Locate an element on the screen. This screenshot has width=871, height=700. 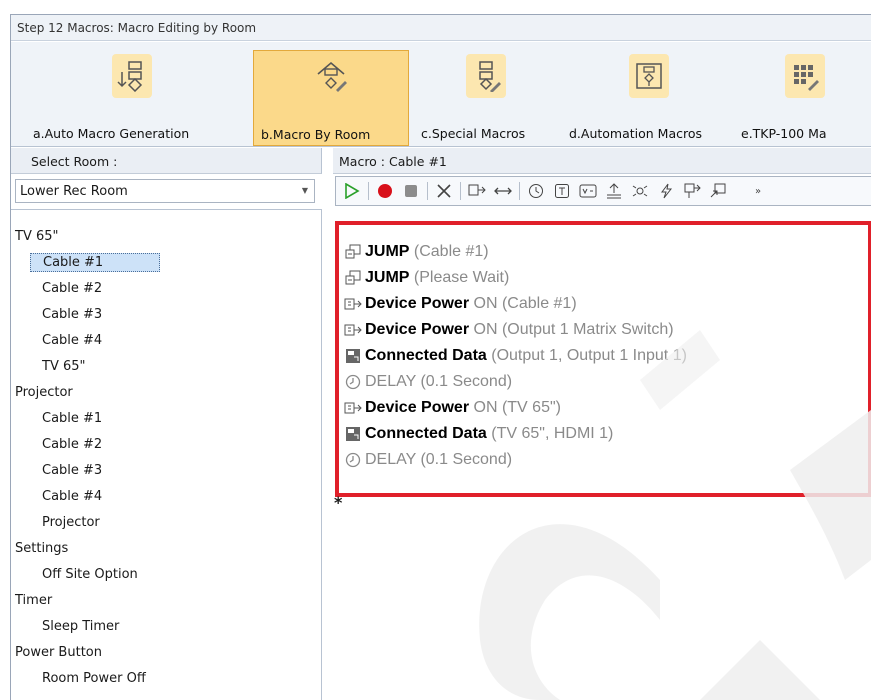
tree-item-label: Settings is located at coordinates (42, 548).